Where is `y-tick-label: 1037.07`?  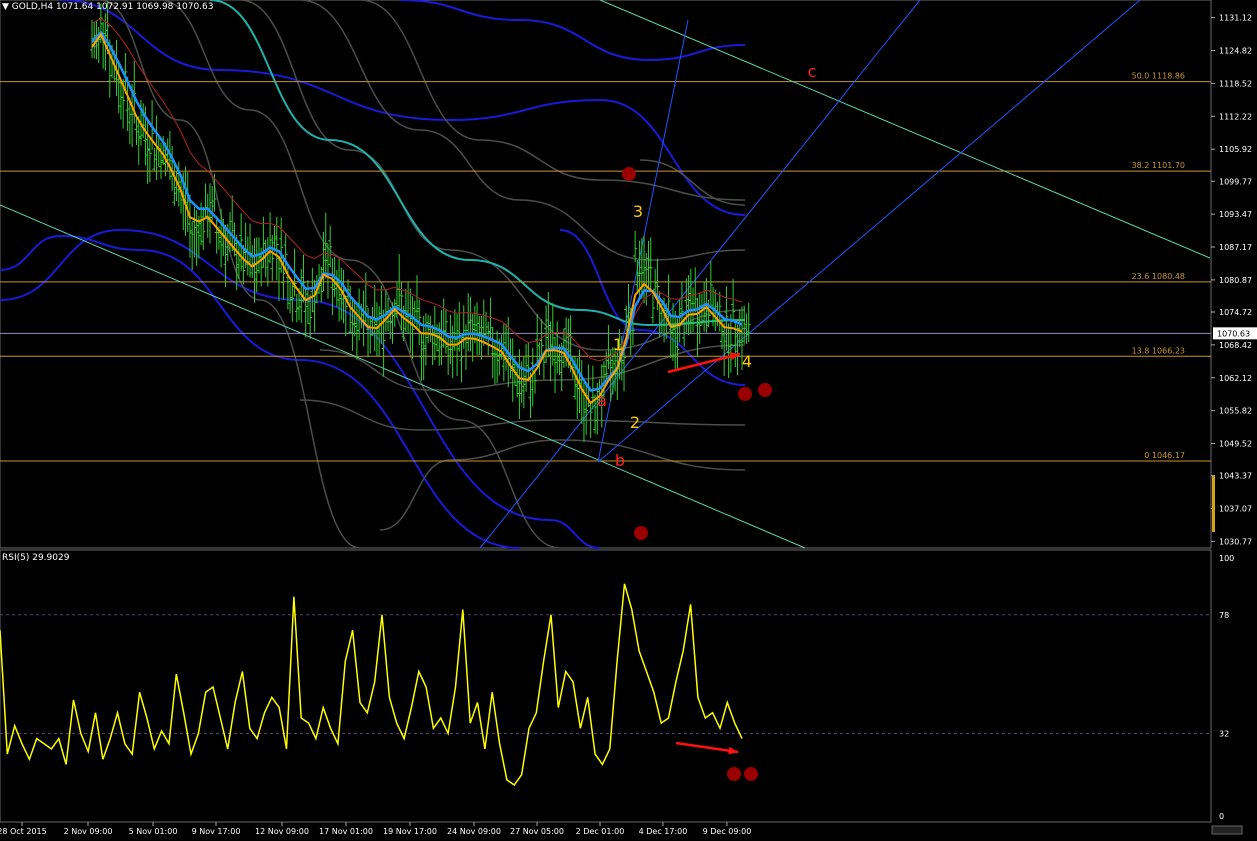 y-tick-label: 1037.07 is located at coordinates (1235, 508).